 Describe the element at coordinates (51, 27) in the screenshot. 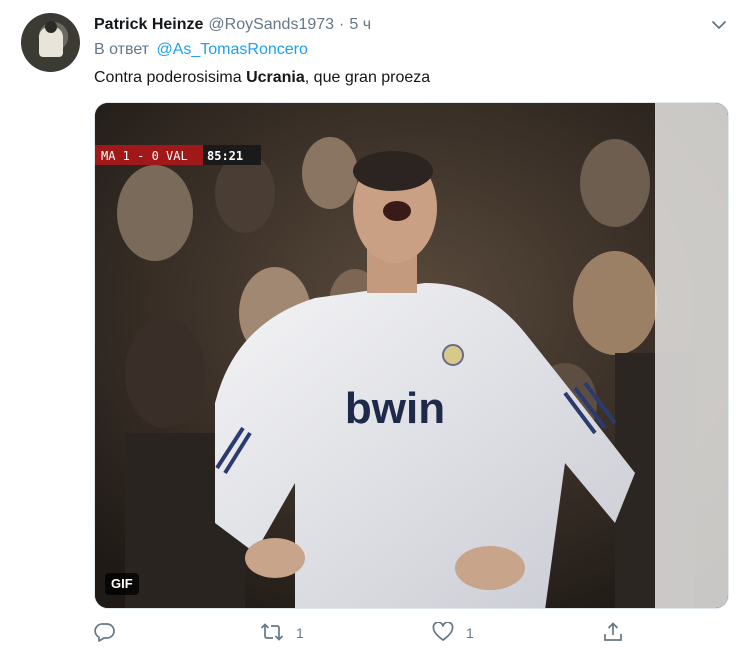

I see `avatar-head` at that location.